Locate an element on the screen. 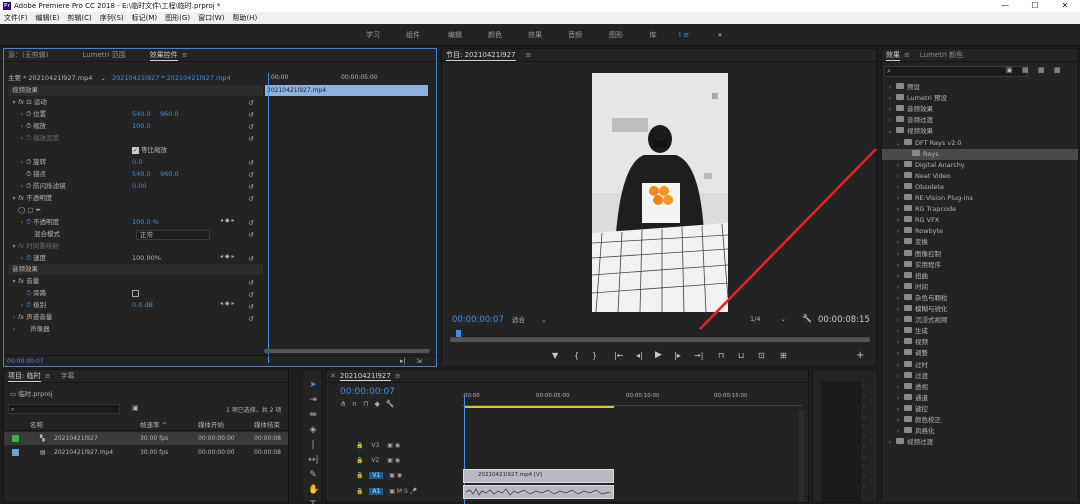 This screenshot has width=1080, height=504. effects-tree-item: › 生成 is located at coordinates (980, 331).